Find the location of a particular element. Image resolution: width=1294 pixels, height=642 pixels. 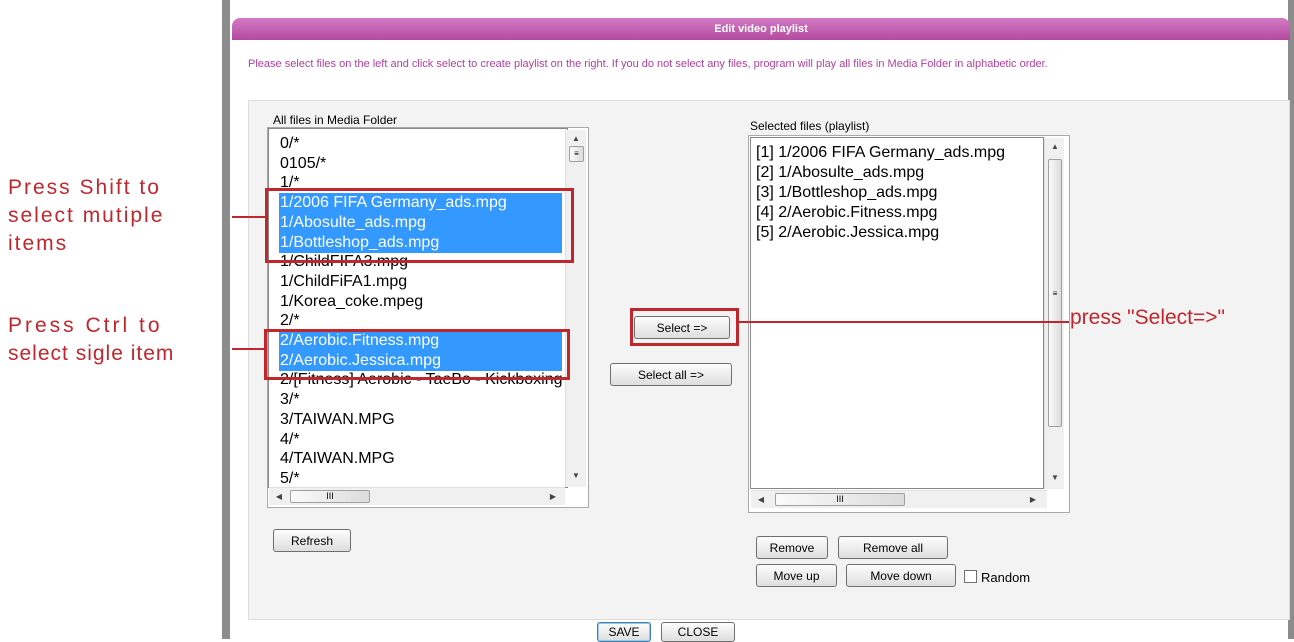

random-checkbox is located at coordinates (970, 576).